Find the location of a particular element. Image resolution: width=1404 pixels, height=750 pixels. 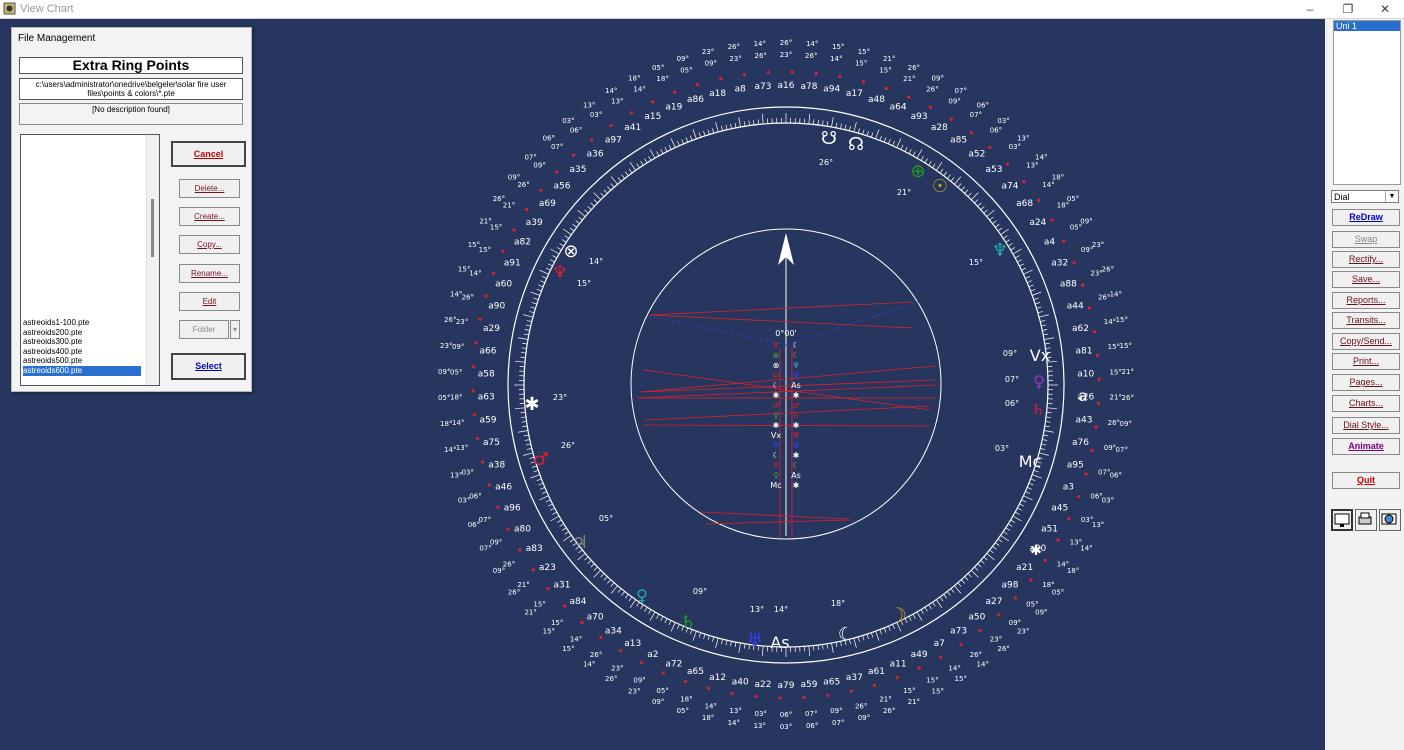

print-view-button is located at coordinates (1366, 520).